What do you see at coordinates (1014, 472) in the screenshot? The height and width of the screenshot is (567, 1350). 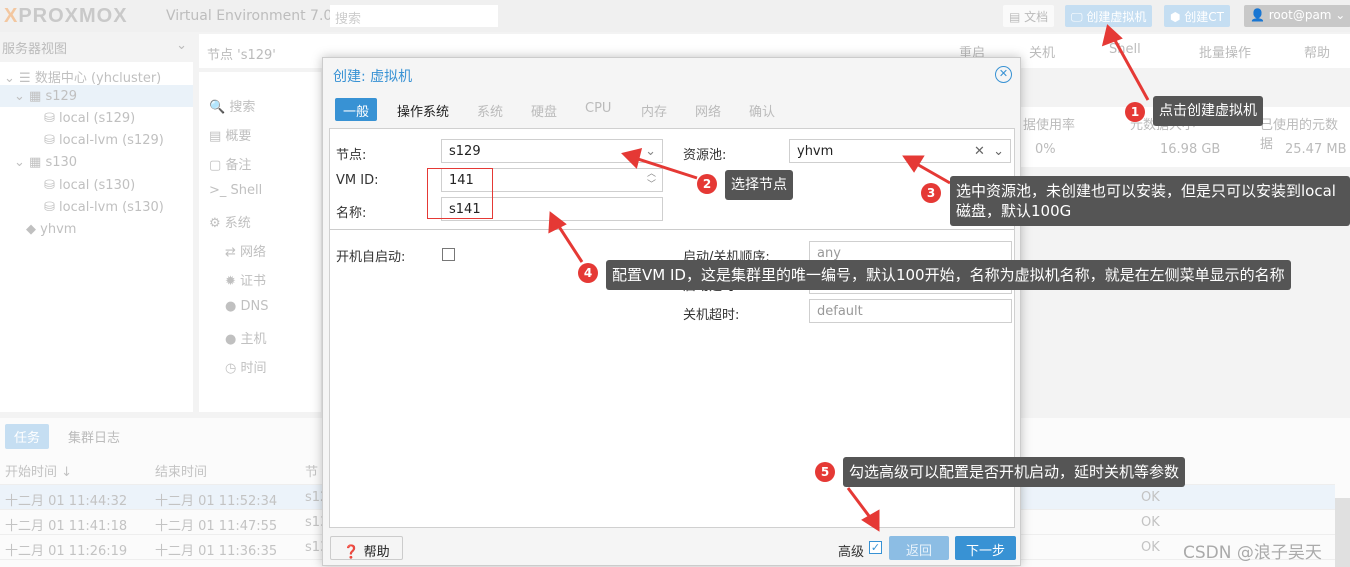 I see `annotation-tooltip-5: 勾选高级可以配置是否开机启动，延时关机等参数` at bounding box center [1014, 472].